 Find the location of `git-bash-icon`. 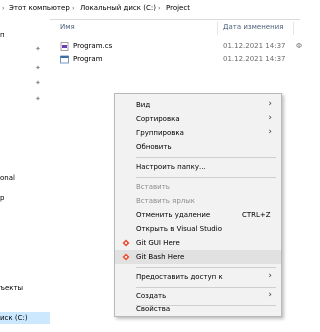

git-bash-icon is located at coordinates (126, 257).